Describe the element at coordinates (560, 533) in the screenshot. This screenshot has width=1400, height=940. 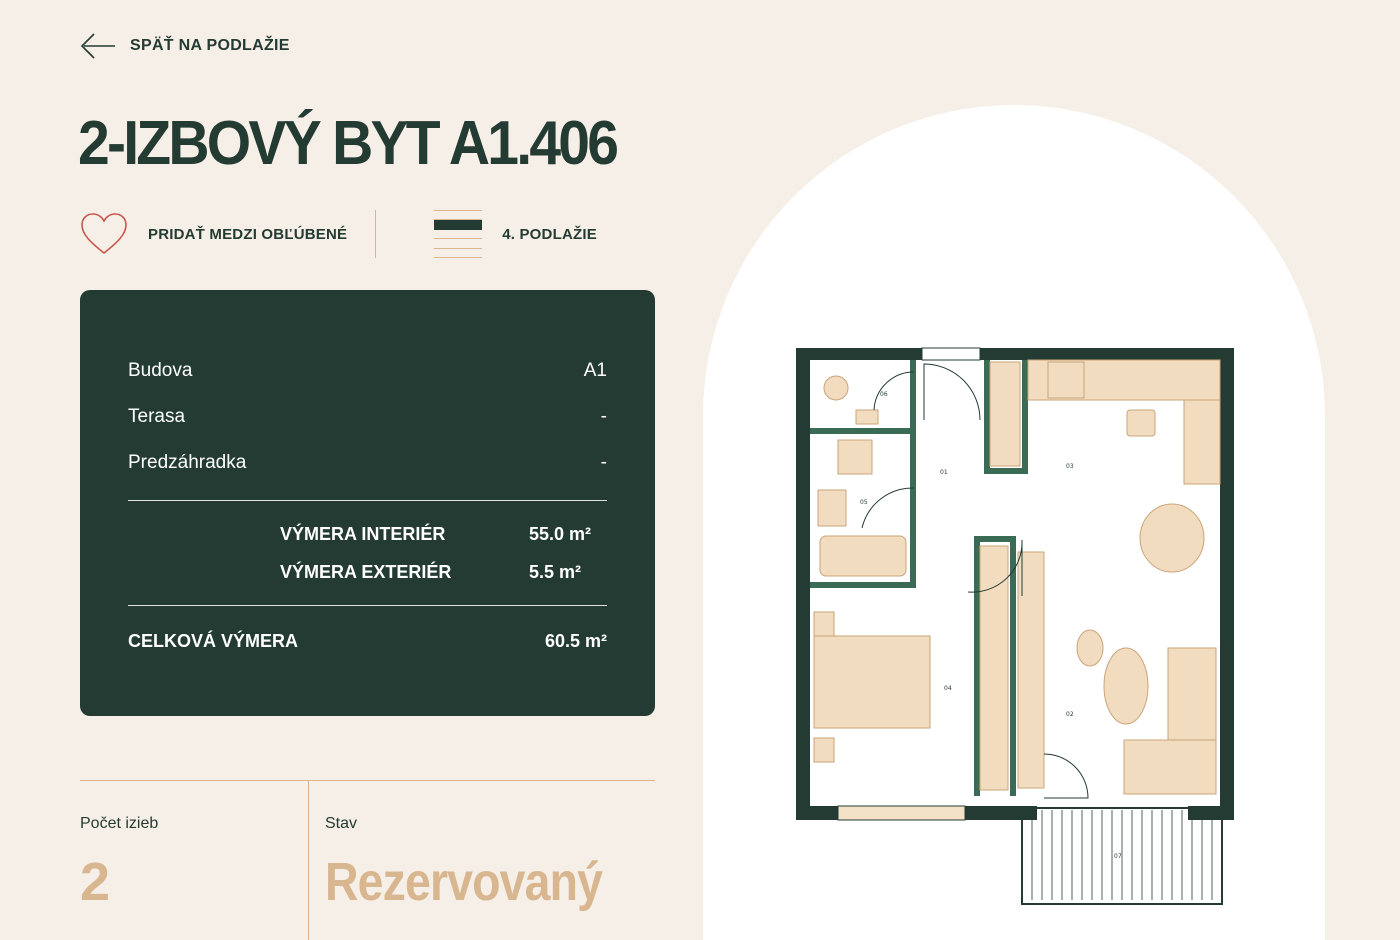
I see `area-value: 55.0 m²` at that location.